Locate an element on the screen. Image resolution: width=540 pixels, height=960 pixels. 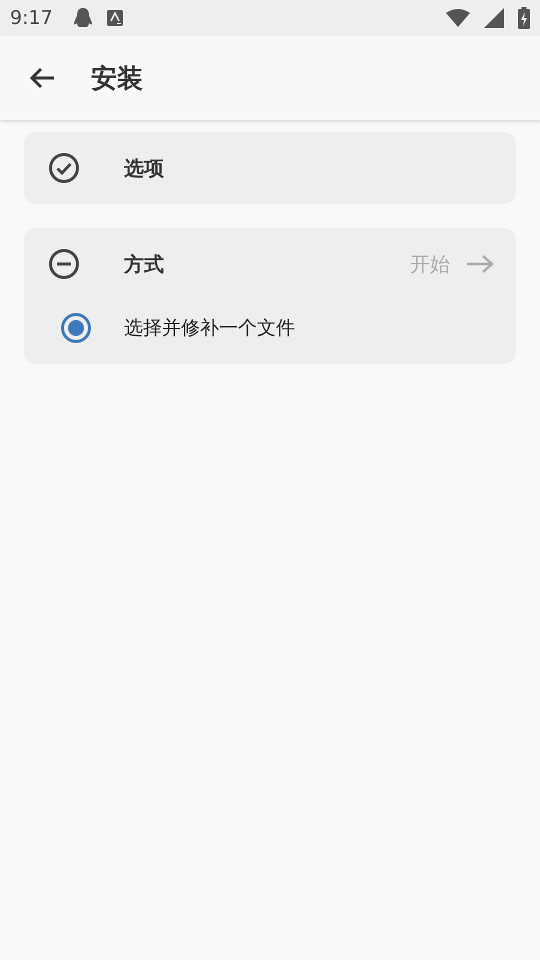
option-label: 选择并修补一个文件 is located at coordinates (209, 328).